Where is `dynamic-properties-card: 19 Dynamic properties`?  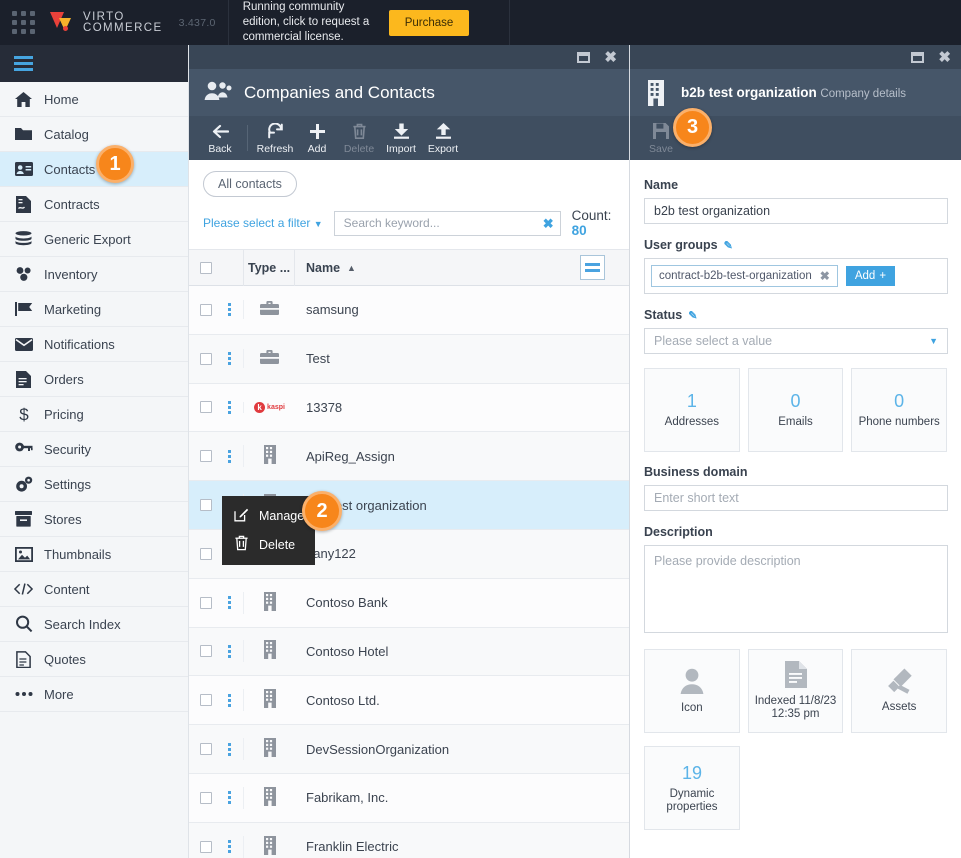
dynamic-properties-card: 19 Dynamic properties is located at coordinates (692, 788).